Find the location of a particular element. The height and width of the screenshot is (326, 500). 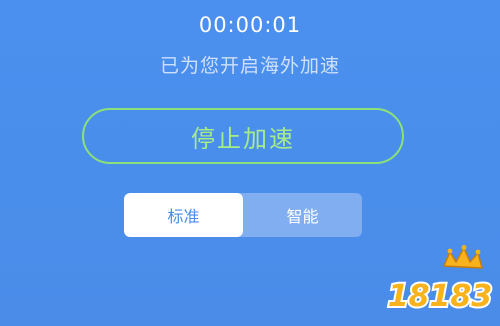

mode-option-standard: 标准 is located at coordinates (183, 215).